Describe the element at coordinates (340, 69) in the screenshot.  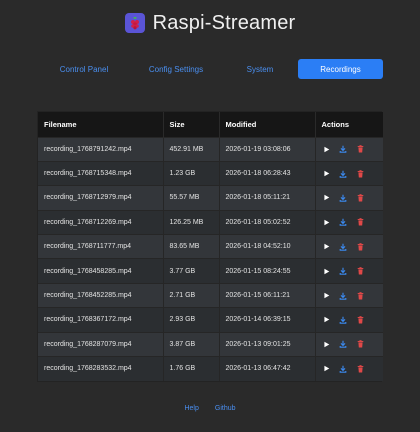
I see `tab-recordings: Recordings` at that location.